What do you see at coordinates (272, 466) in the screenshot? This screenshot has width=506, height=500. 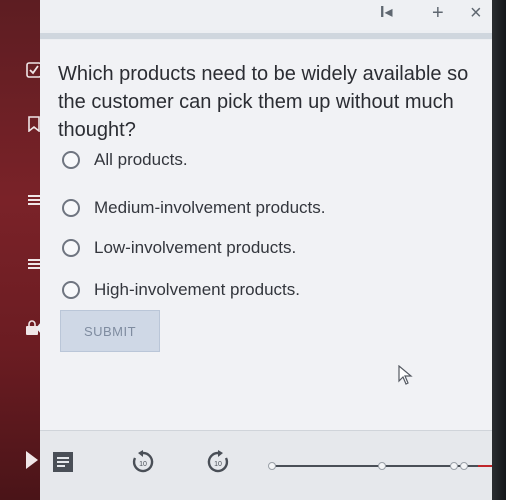 I see `progress-start-dot` at bounding box center [272, 466].